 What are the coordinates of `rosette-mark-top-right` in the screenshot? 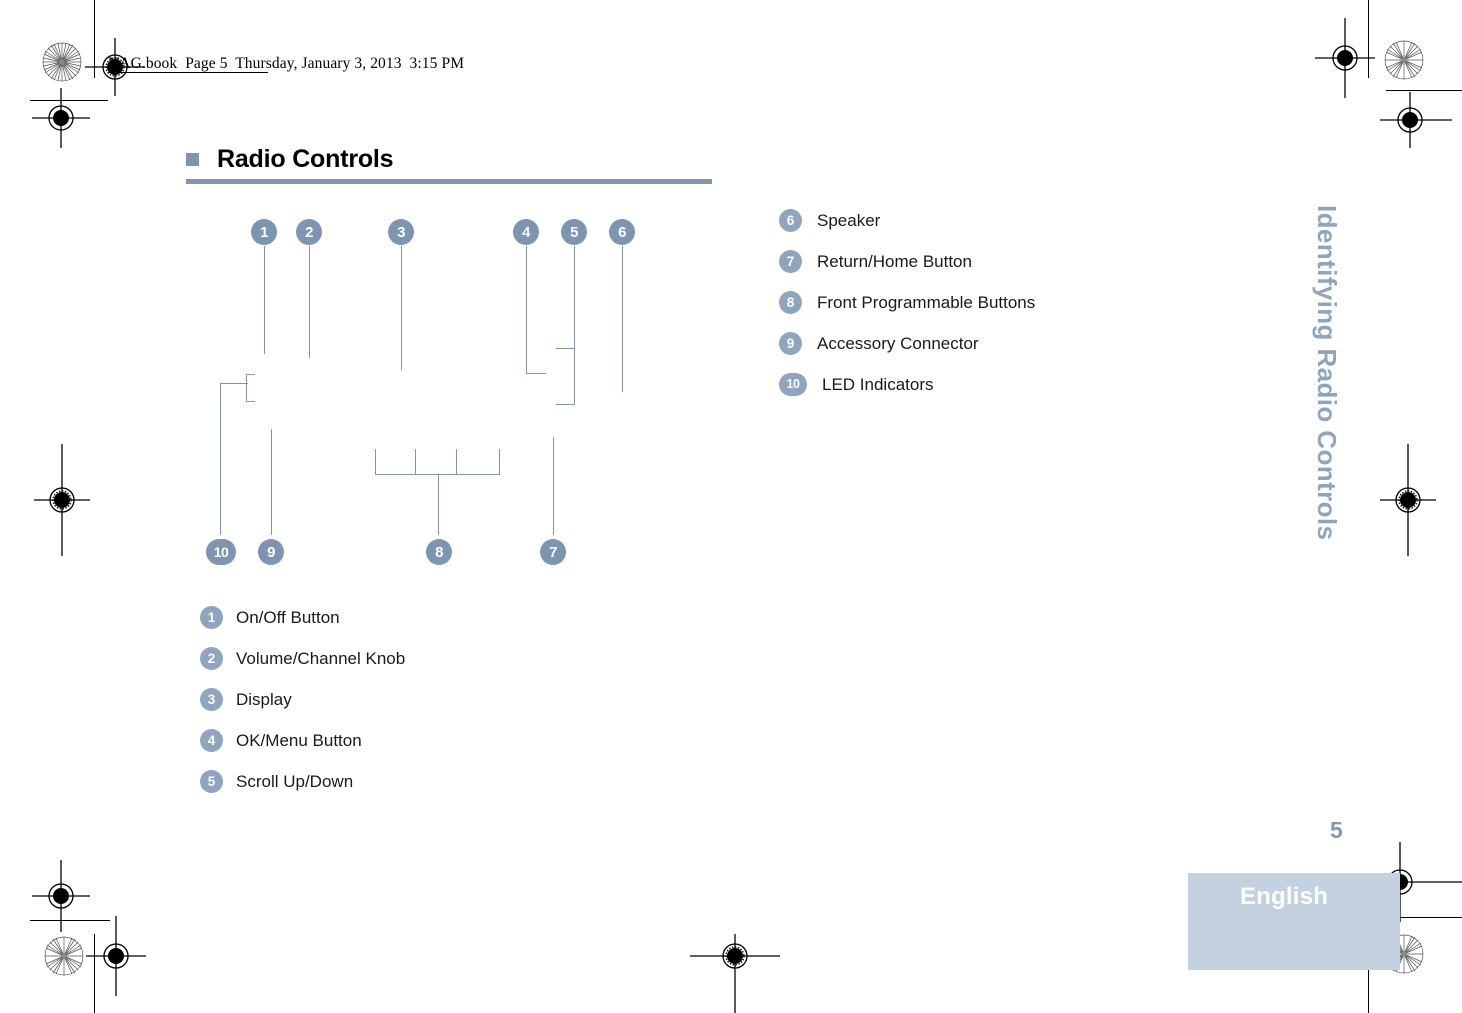 It's located at (1404, 60).